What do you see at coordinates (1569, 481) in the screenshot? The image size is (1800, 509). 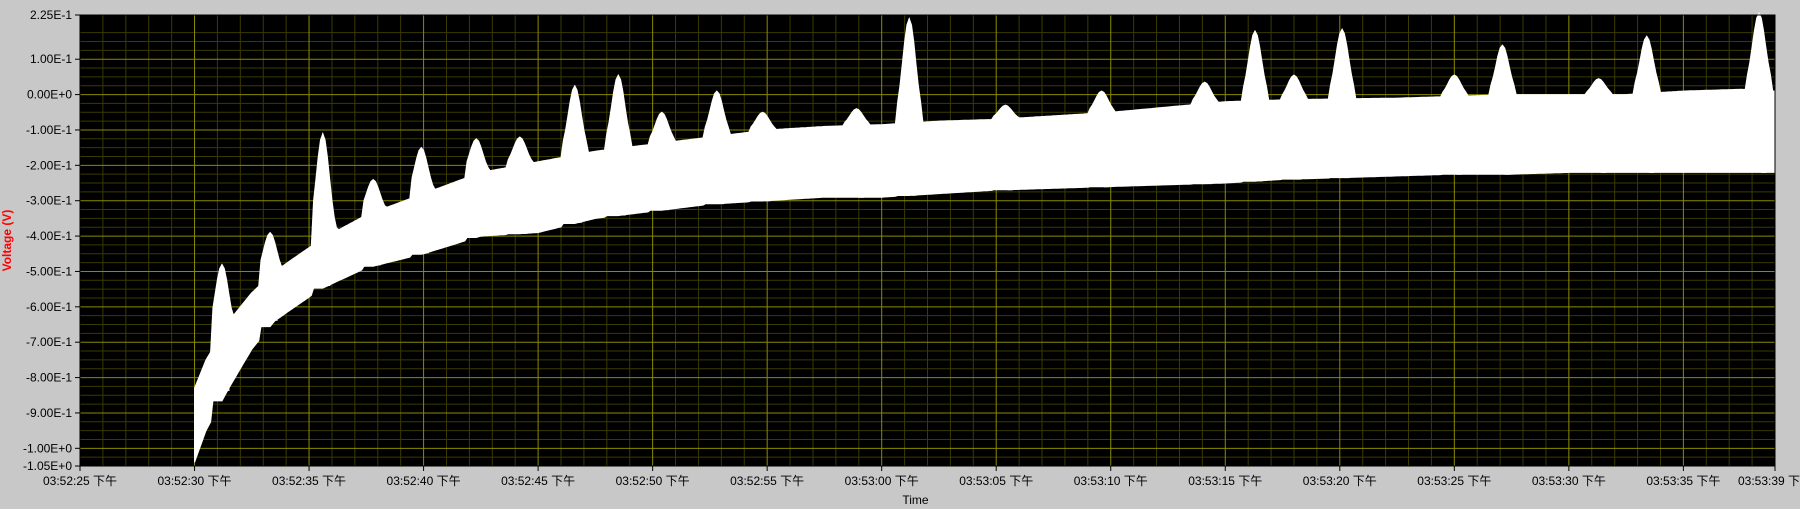 I see `x-tick-label: 03:53:30 下午` at bounding box center [1569, 481].